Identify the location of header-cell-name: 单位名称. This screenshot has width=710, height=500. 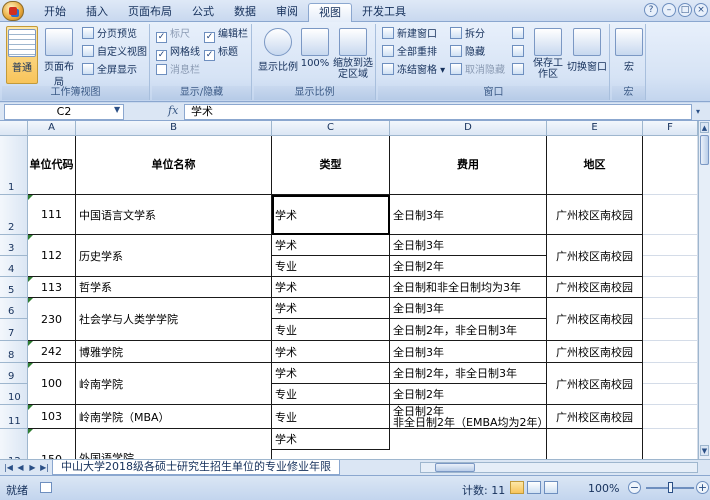
(174, 165).